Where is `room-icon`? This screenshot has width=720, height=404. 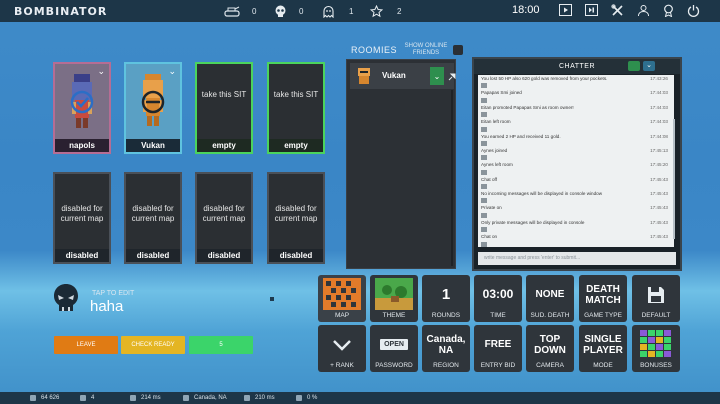
room-icon is located at coordinates (83, 398).